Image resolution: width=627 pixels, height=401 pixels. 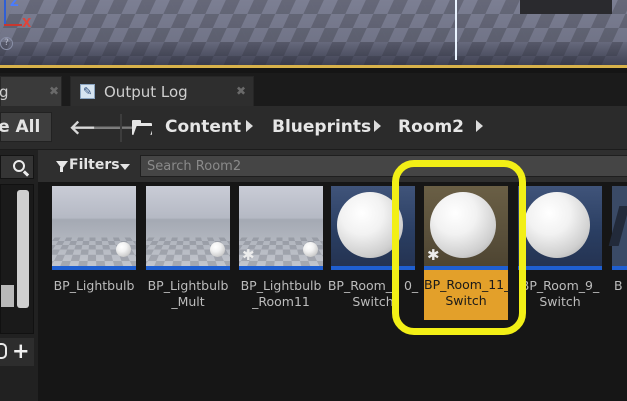 I want to click on asset-label: BP_Room_9_ Switch, so click(x=560, y=293).